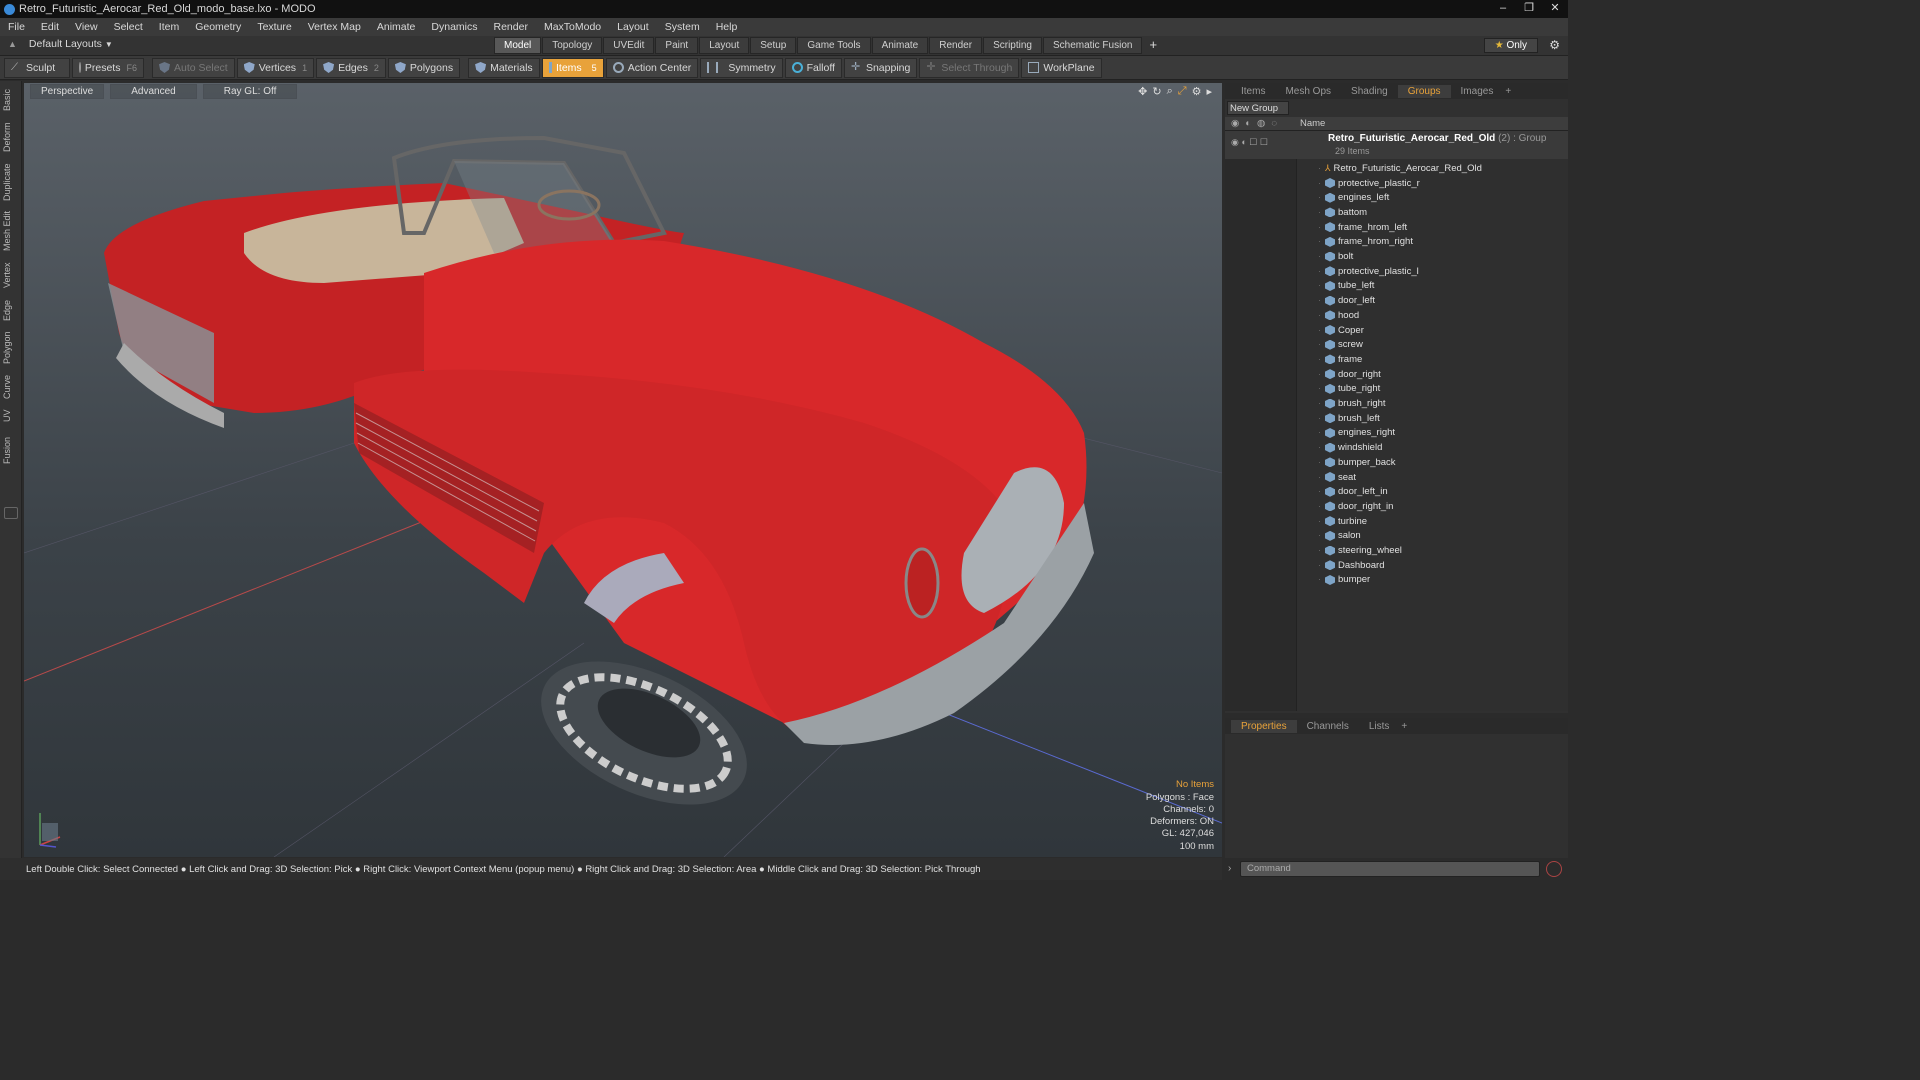  Describe the element at coordinates (813, 67) in the screenshot. I see `falloff-button: Falloff` at that location.